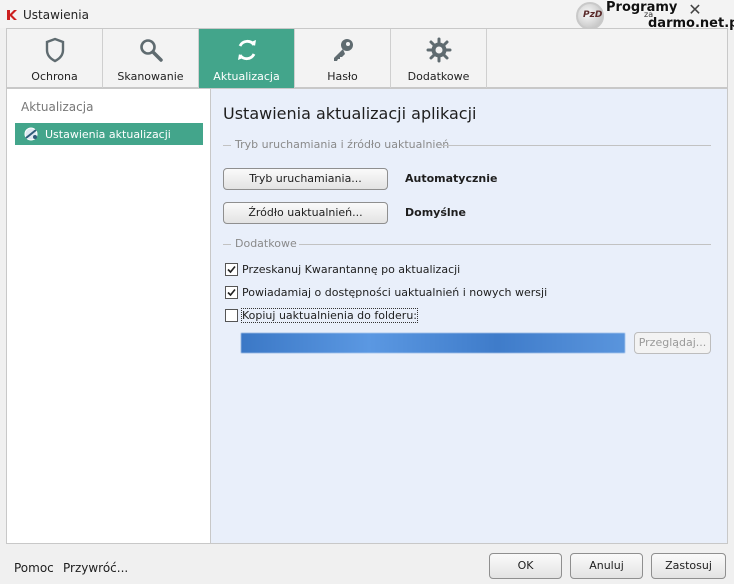  I want to click on tab-label: Skanowanie, so click(150, 76).